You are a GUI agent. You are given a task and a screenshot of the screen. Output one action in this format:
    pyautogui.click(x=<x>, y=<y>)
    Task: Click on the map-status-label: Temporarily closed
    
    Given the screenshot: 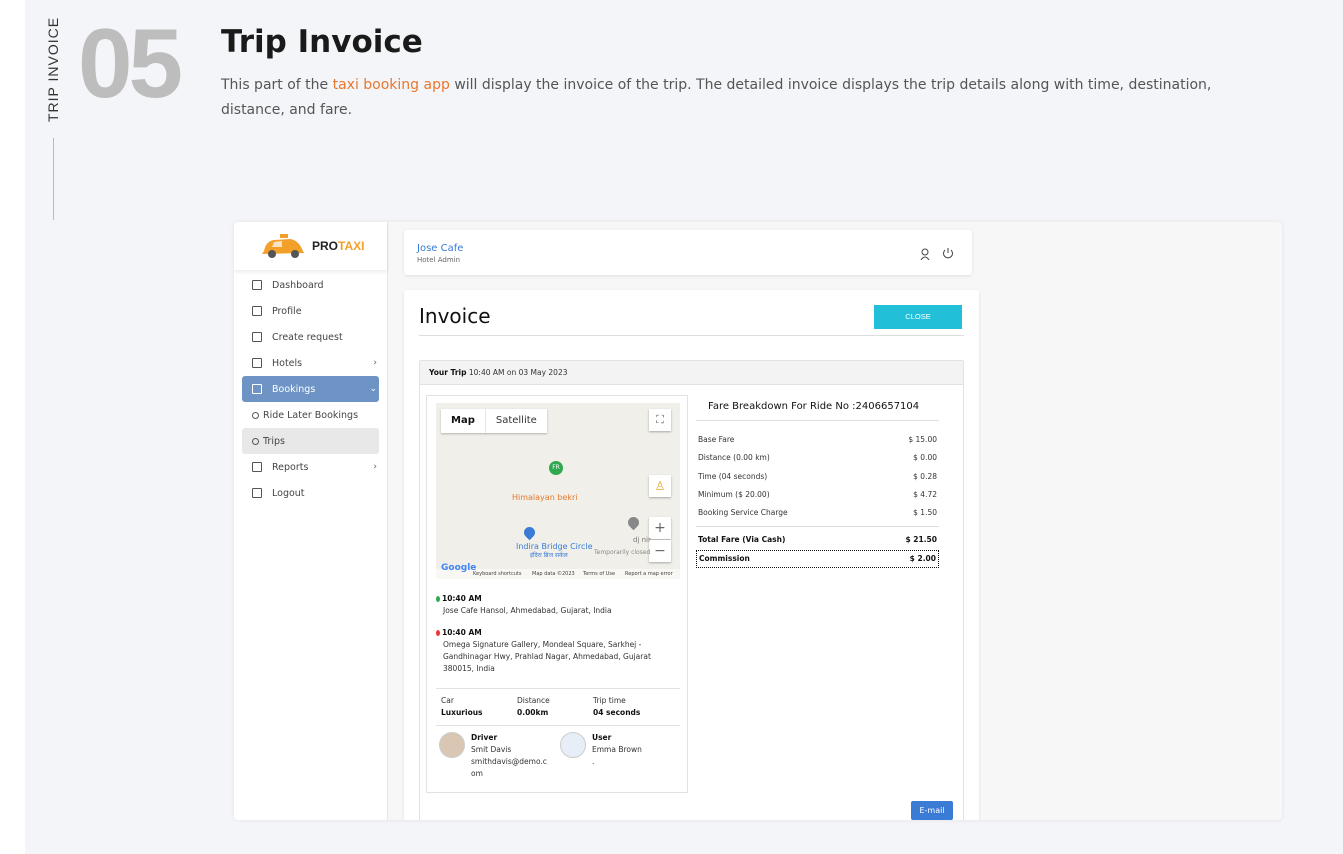 What is the action you would take?
    pyautogui.click(x=622, y=552)
    